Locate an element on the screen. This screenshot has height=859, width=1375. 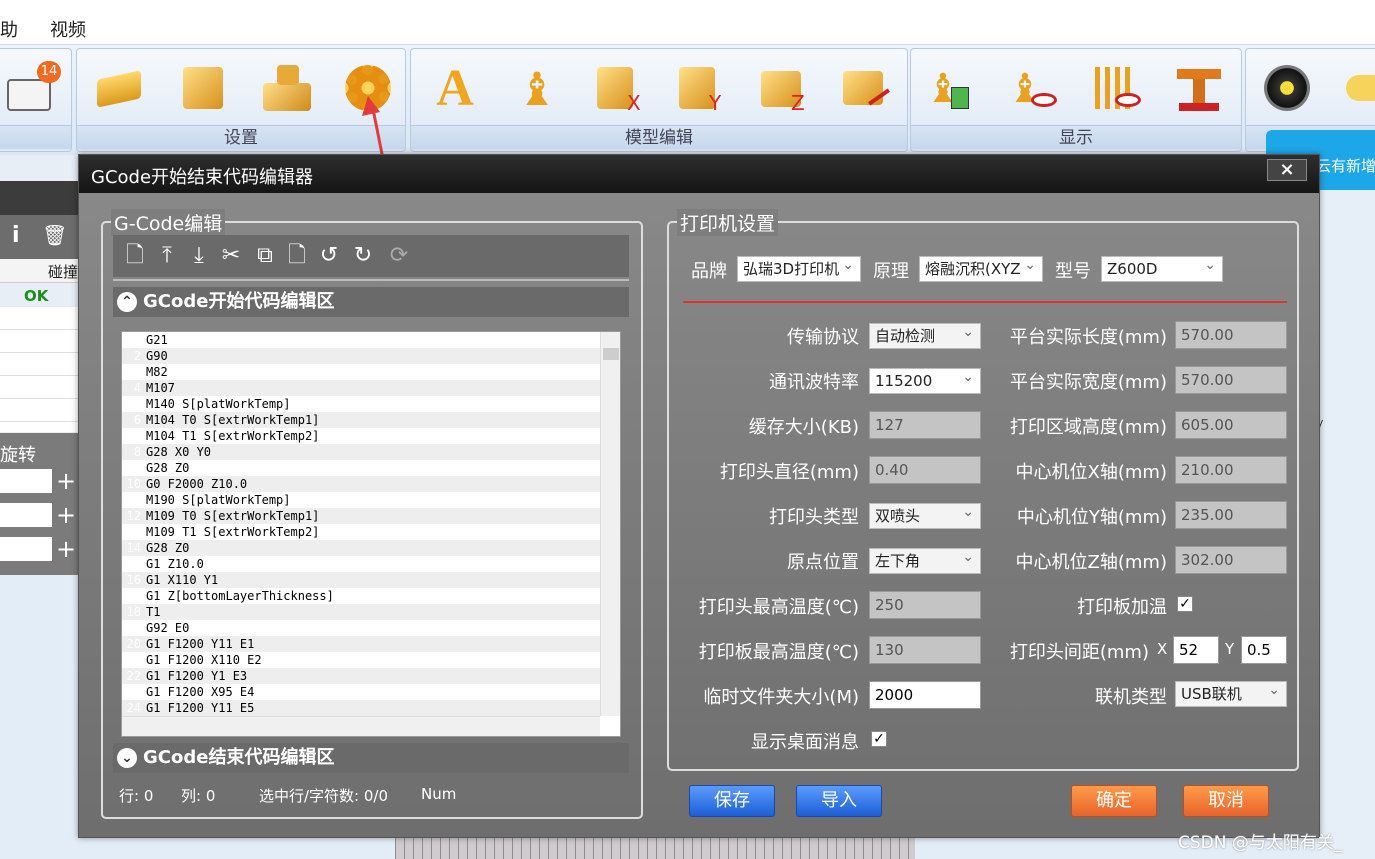
code-line: 13 M109 T1 S[extrWorkTemp2] is located at coordinates (361, 532).